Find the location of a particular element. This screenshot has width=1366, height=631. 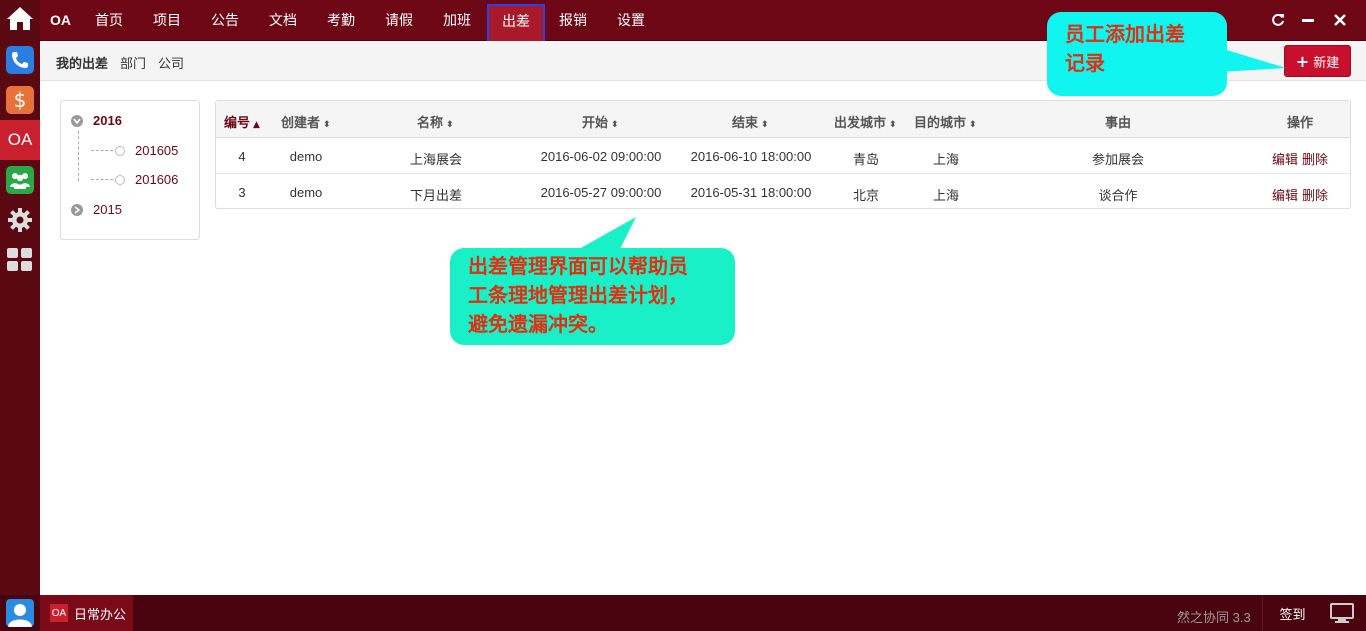

team-icon is located at coordinates (20, 180).